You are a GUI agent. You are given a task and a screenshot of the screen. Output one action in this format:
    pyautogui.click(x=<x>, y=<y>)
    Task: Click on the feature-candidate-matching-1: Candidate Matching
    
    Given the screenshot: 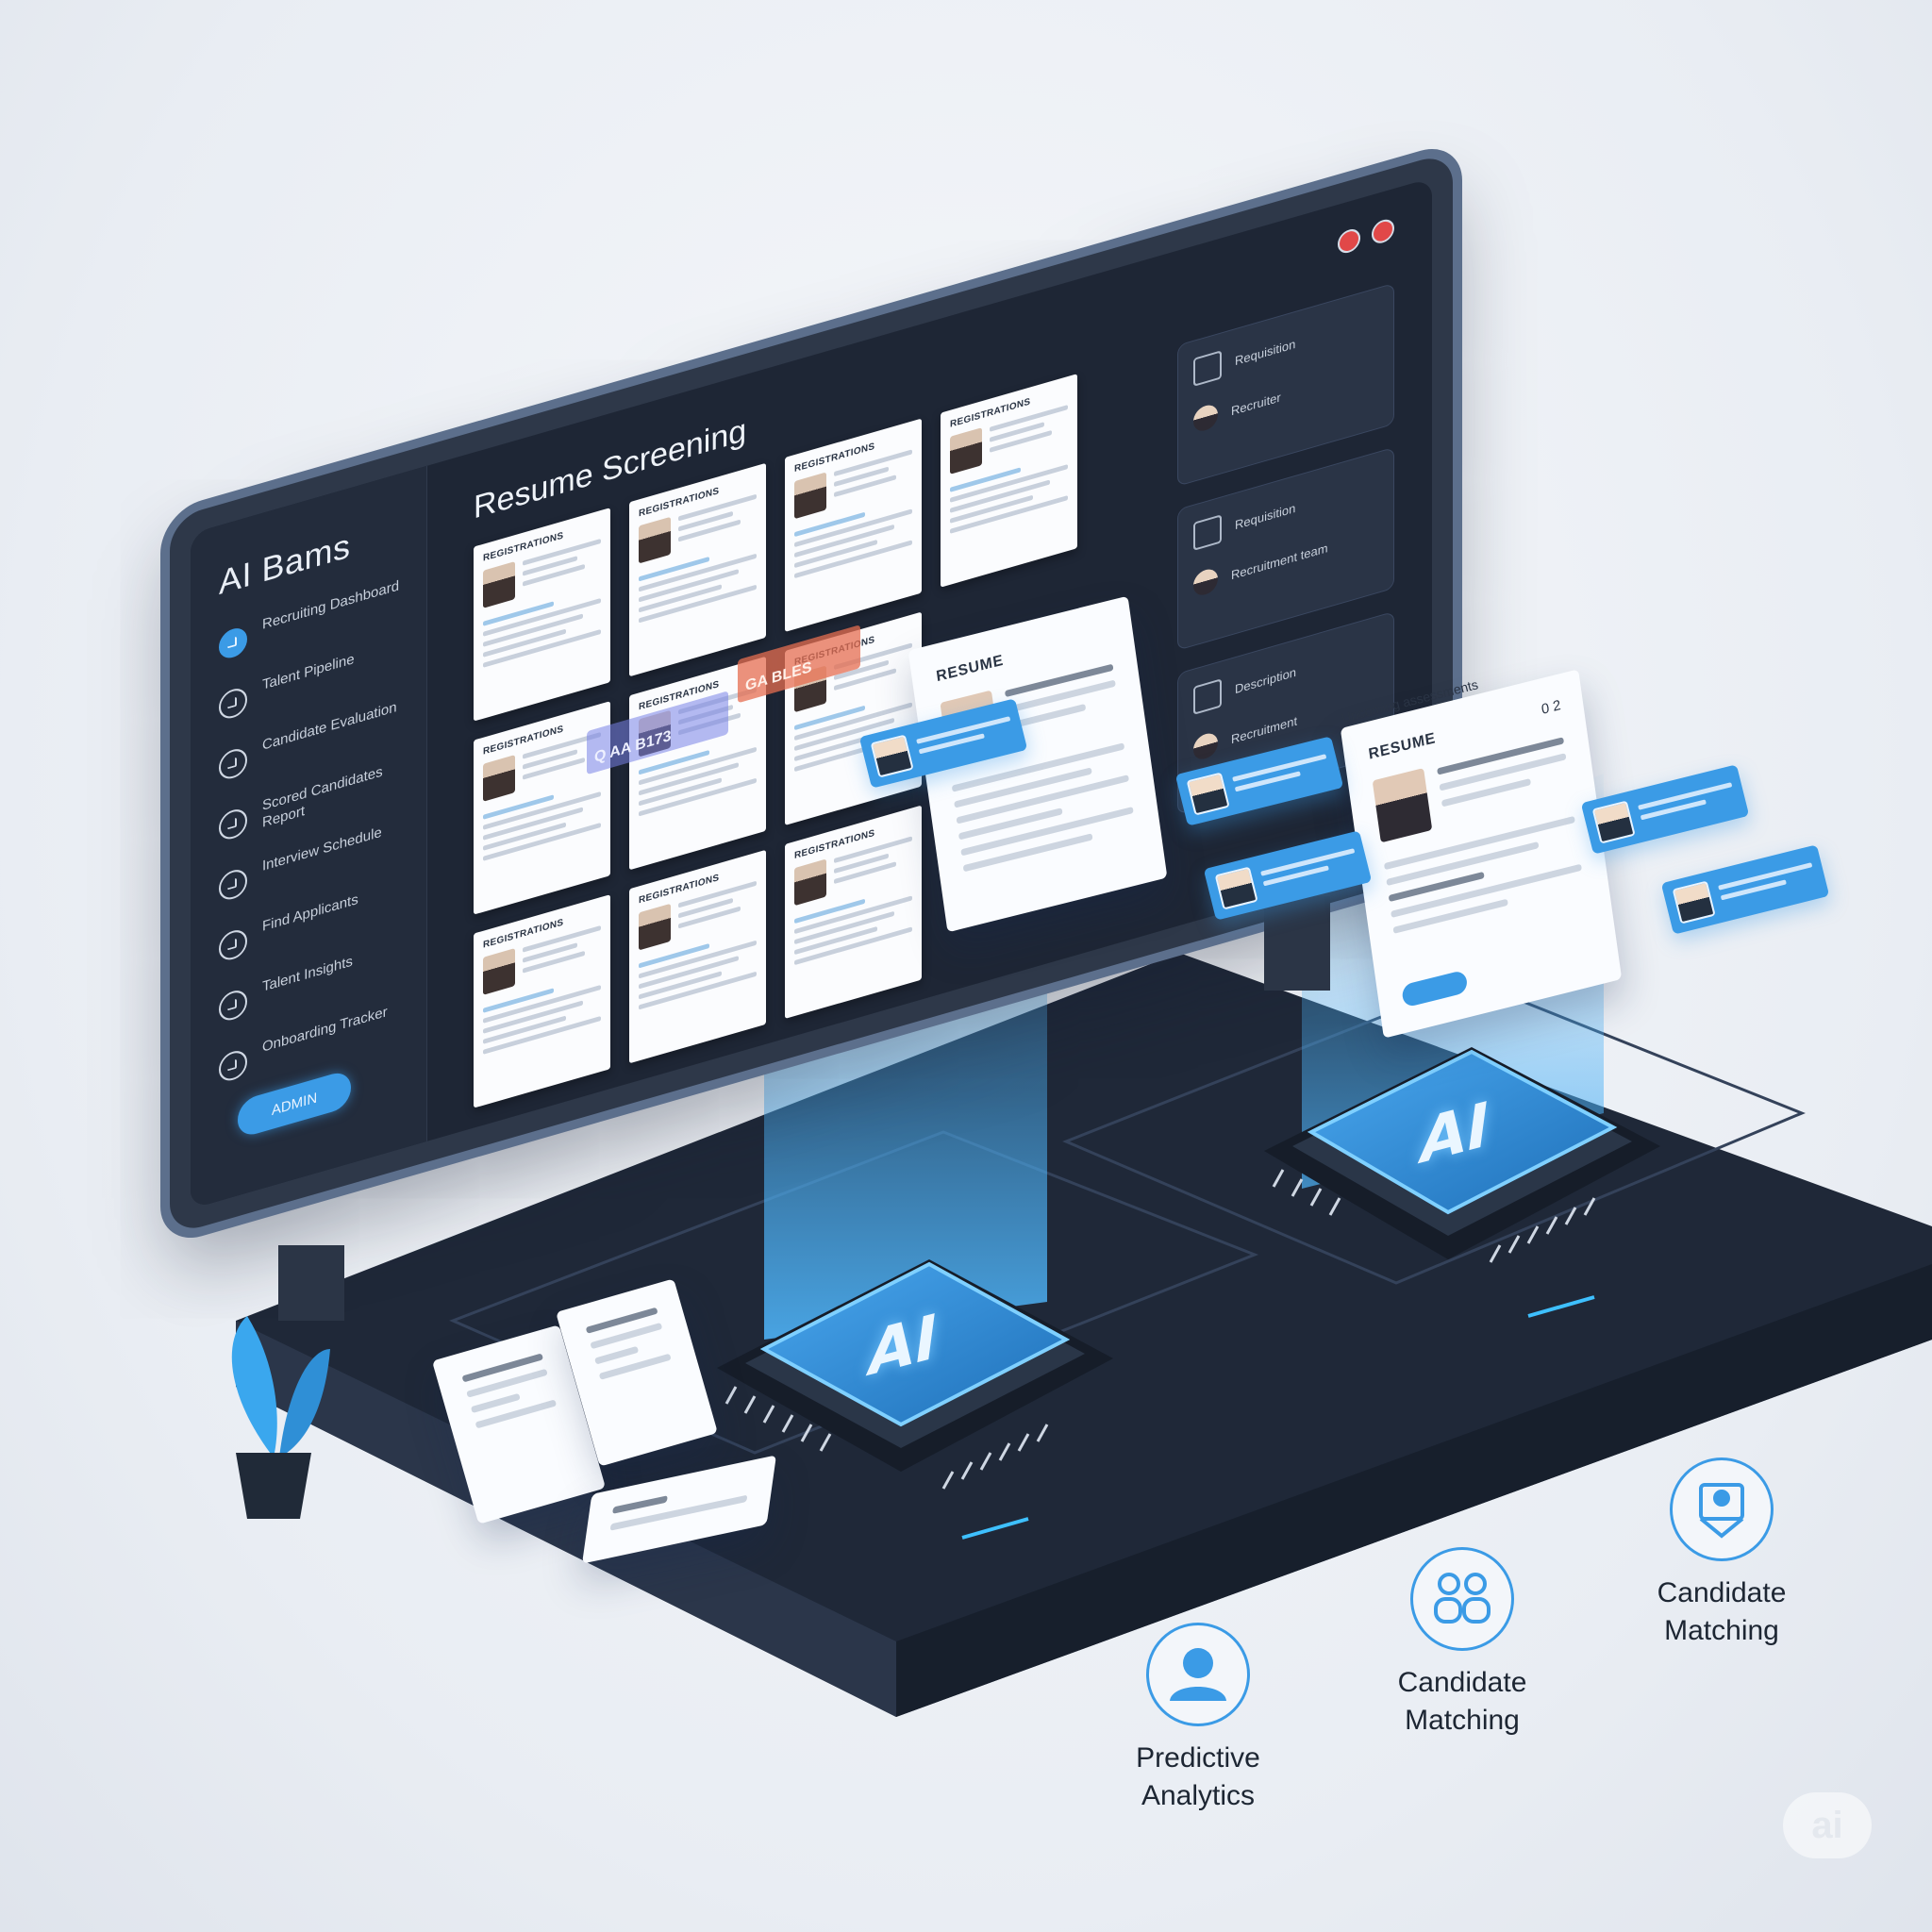 What is the action you would take?
    pyautogui.click(x=1462, y=1643)
    